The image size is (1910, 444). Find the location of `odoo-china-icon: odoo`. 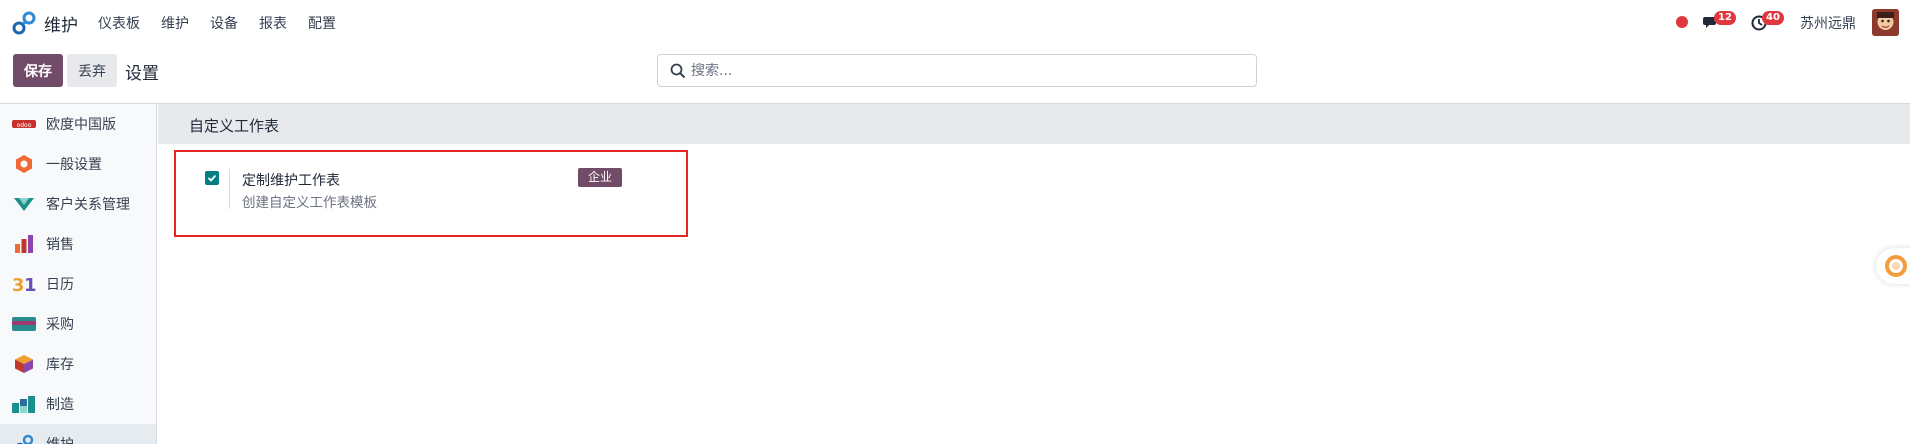

odoo-china-icon: odoo is located at coordinates (24, 124).